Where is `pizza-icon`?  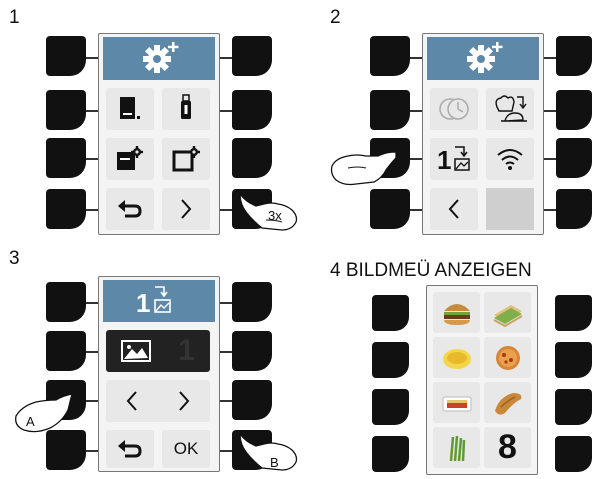 pizza-icon is located at coordinates (507, 357).